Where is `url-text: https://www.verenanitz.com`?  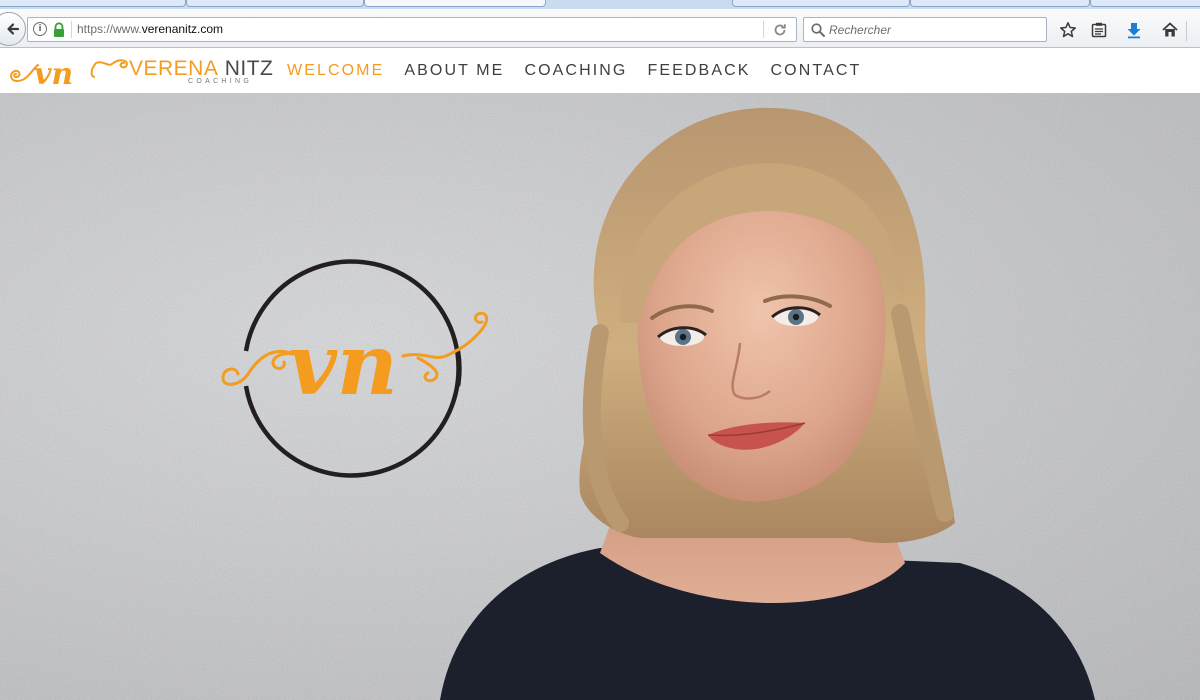
url-text: https://www.verenanitz.com is located at coordinates (150, 29).